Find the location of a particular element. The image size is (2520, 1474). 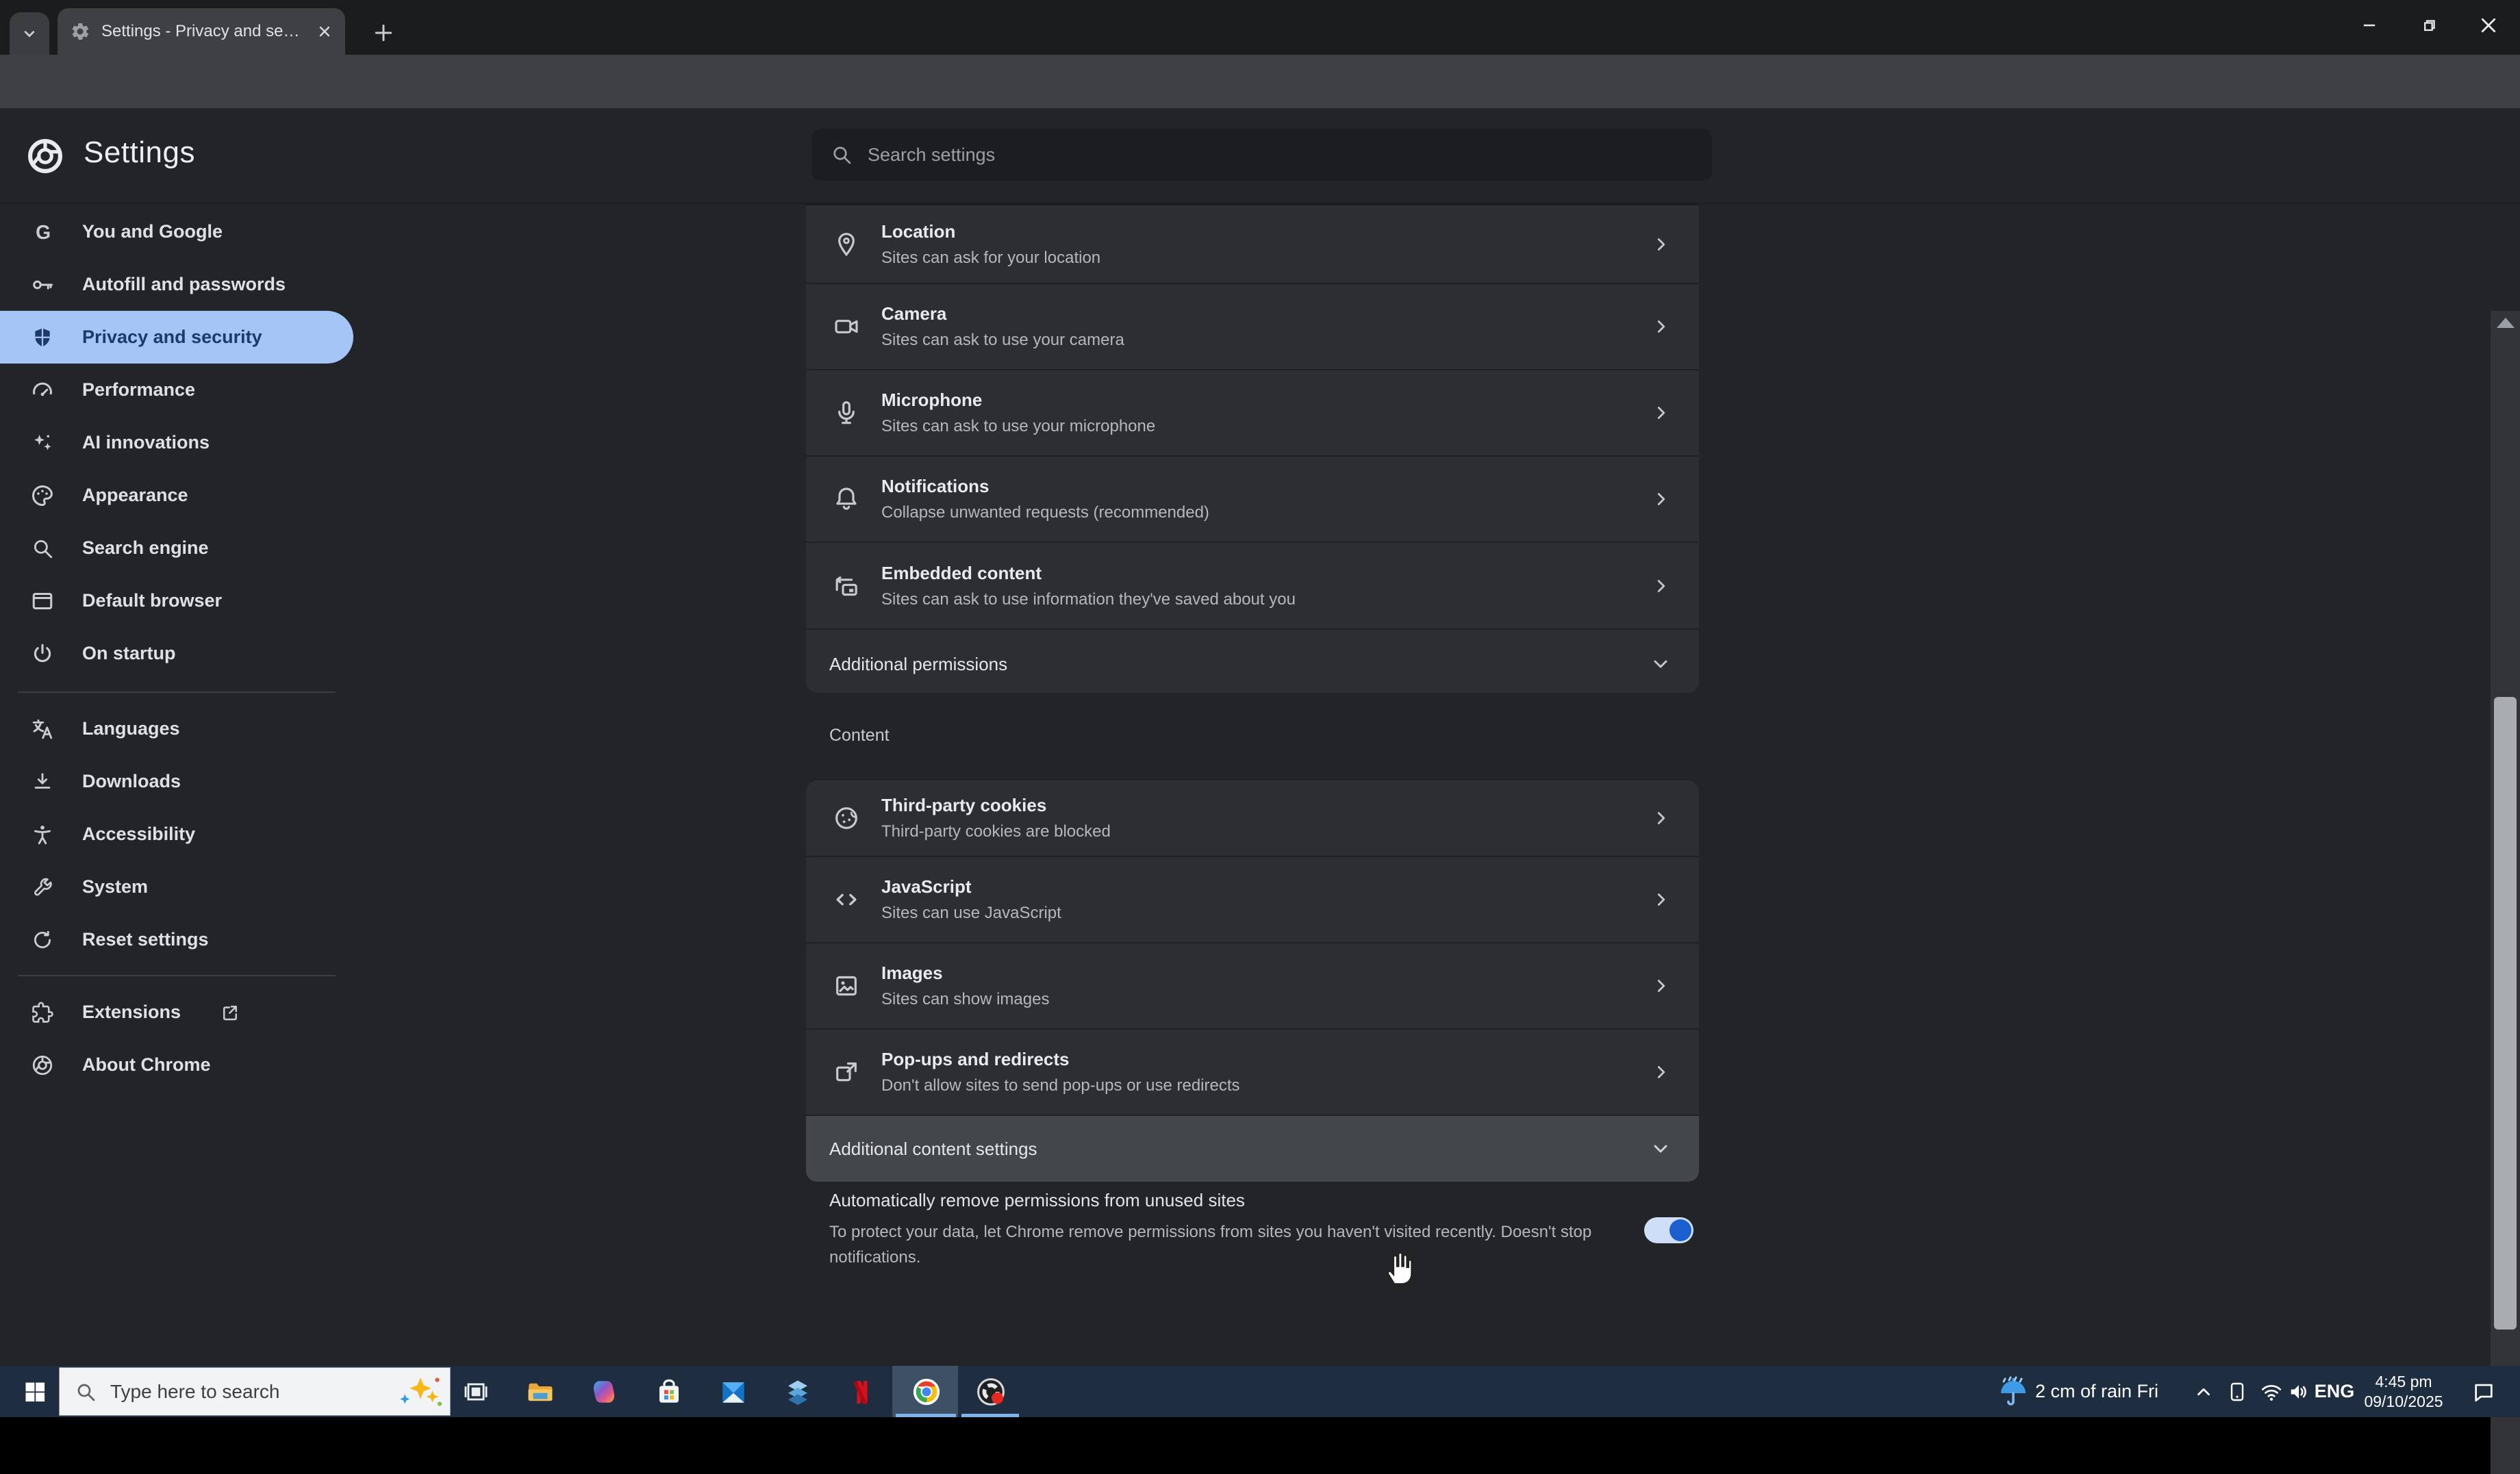

row-subtitle: Sites can ask to use your camera is located at coordinates (1003, 340).